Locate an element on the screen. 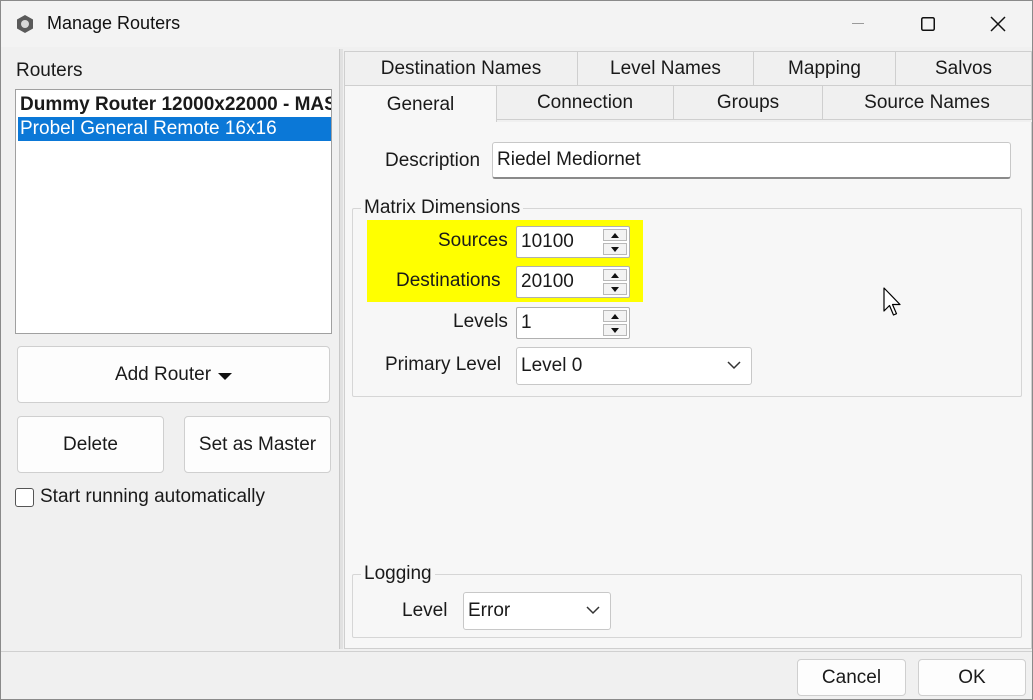 This screenshot has height=700, width=1033. maximize-button is located at coordinates (928, 24).